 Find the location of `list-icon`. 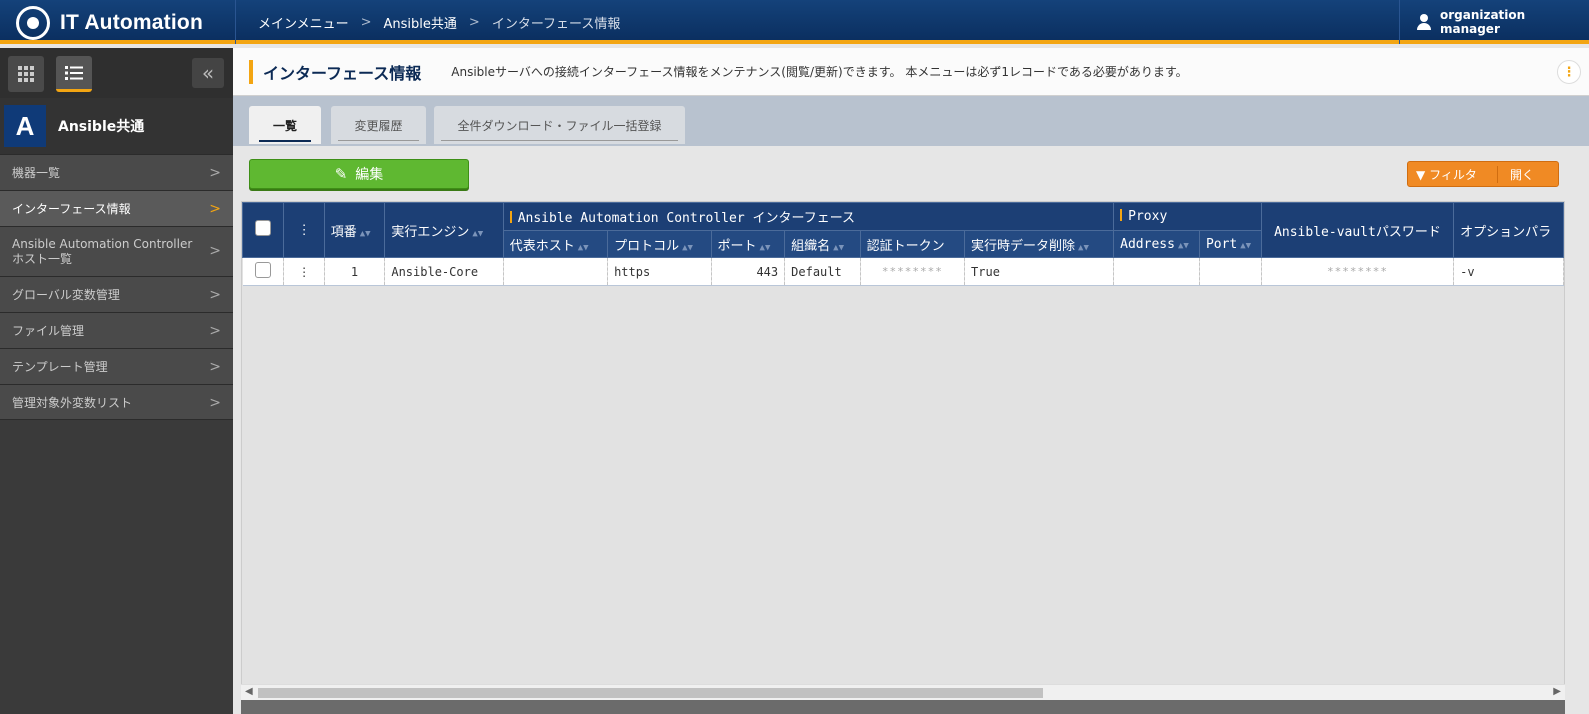

list-icon is located at coordinates (74, 72).